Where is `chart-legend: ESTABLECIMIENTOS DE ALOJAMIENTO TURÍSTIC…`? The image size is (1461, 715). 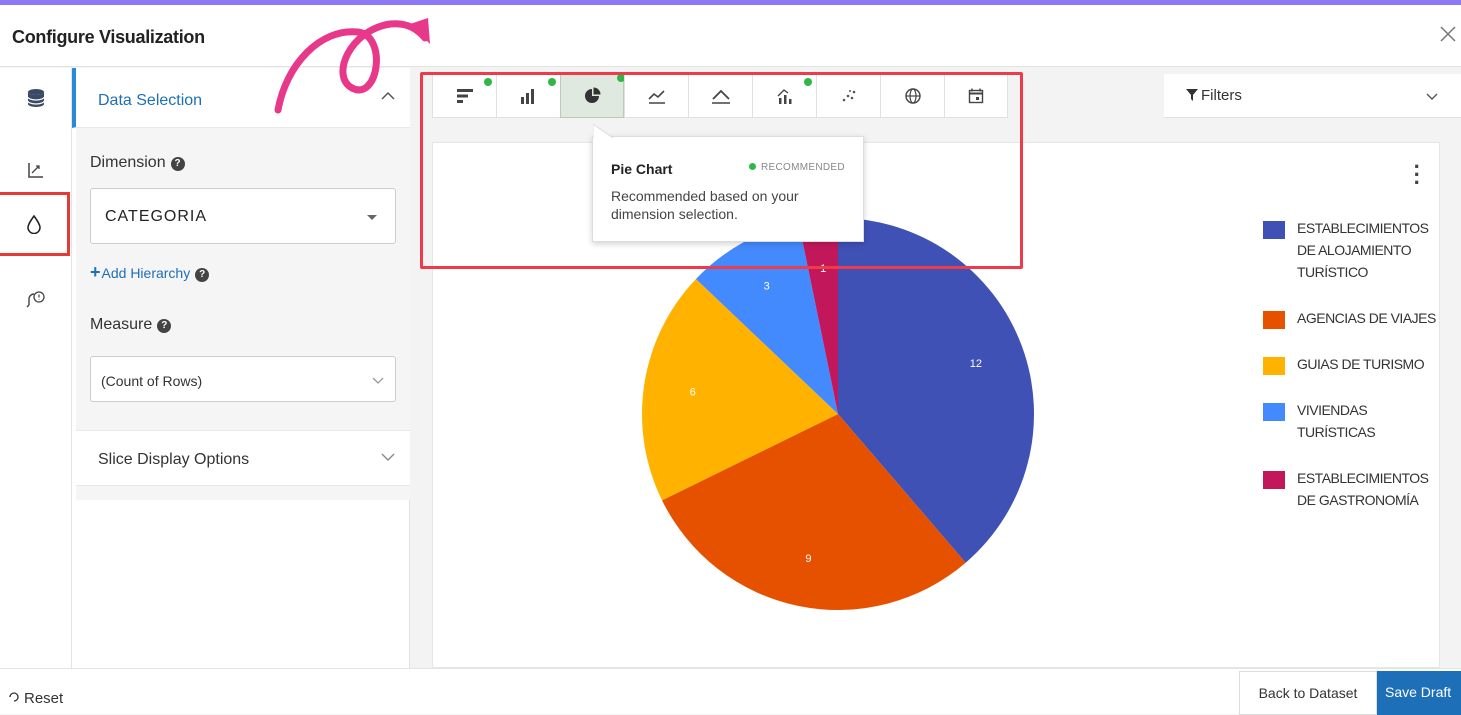
chart-legend: ESTABLECIMIENTOS DE ALOJAMIENTO TURÍSTIC… is located at coordinates (1347, 376).